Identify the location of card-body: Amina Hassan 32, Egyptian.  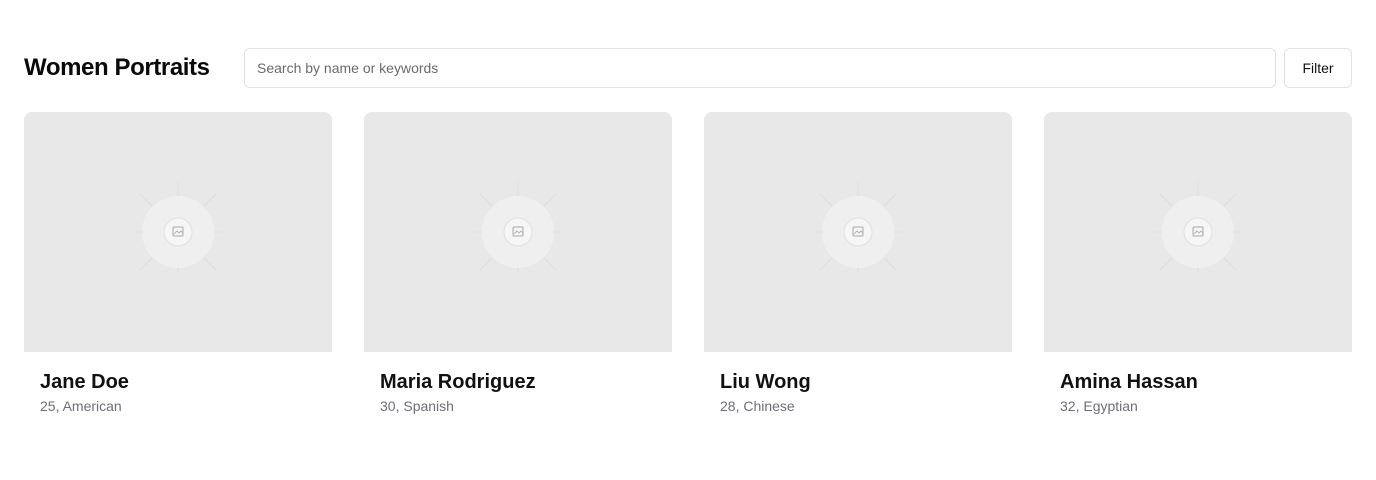
(1198, 384).